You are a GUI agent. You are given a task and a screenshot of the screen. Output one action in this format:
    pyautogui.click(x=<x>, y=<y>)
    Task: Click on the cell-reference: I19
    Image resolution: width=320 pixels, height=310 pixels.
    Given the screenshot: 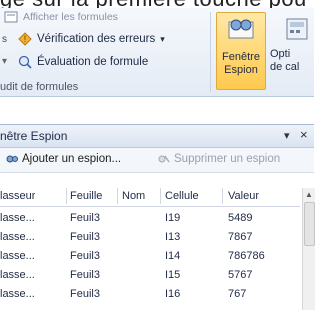 What is the action you would take?
    pyautogui.click(x=173, y=218)
    